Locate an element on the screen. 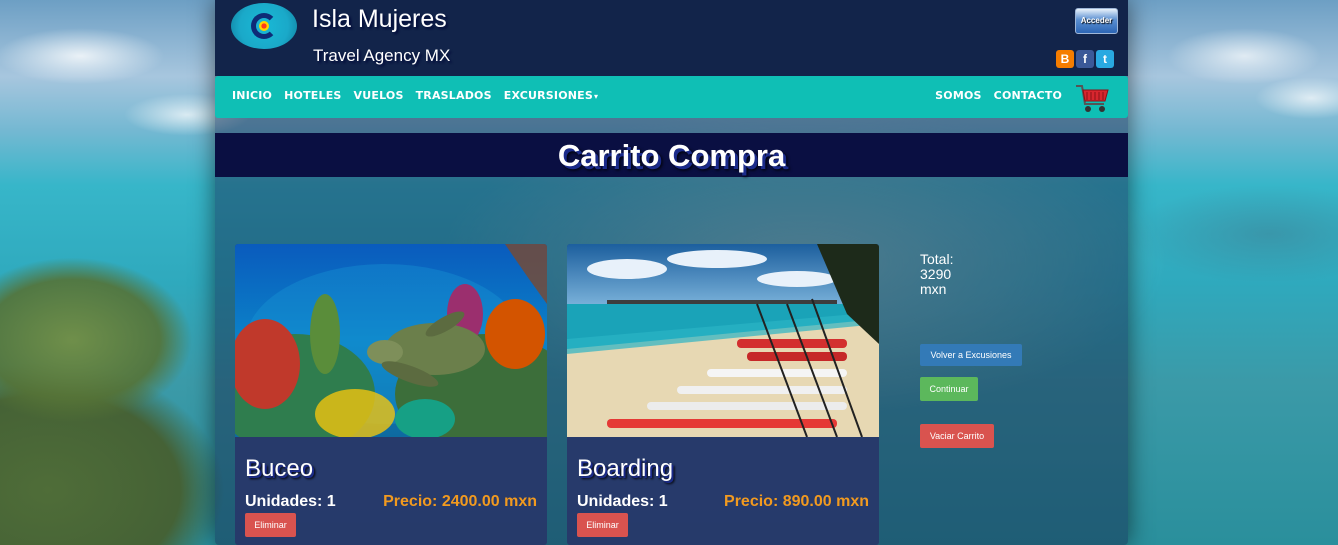  beach-paddleboards-image is located at coordinates (723, 340).